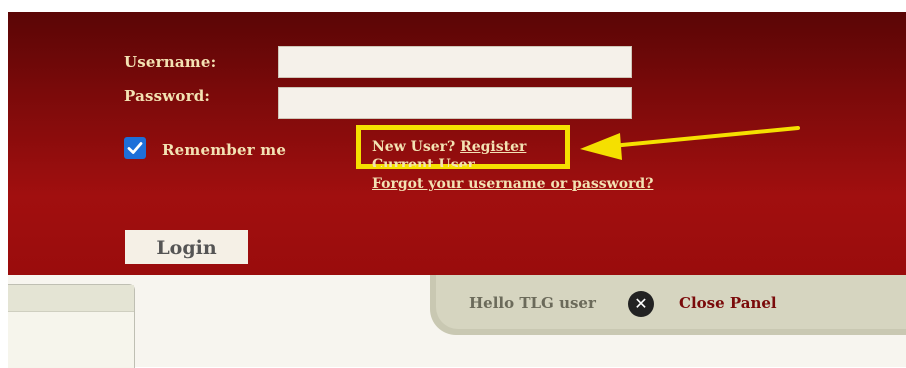 This screenshot has width=906, height=368. What do you see at coordinates (728, 303) in the screenshot?
I see `close-panel-link: Close Panel` at bounding box center [728, 303].